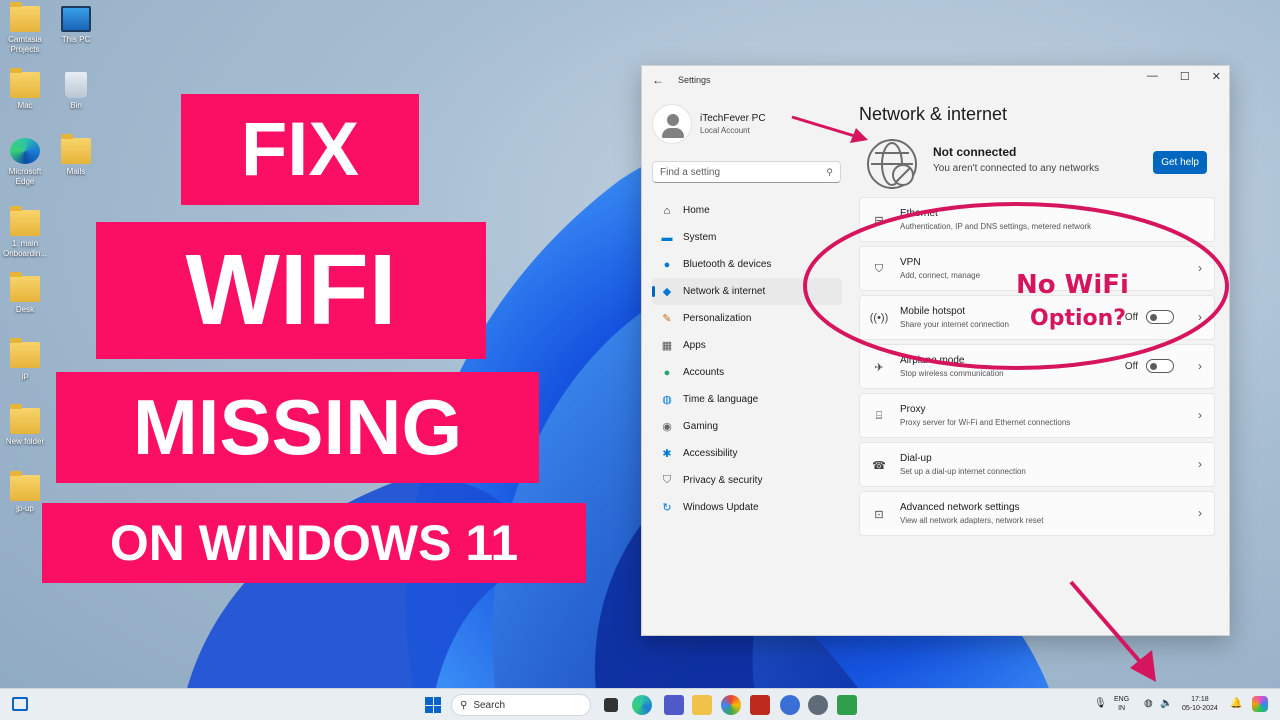 The height and width of the screenshot is (720, 1280). I want to click on back-arrow-icon: ←, so click(658, 80).